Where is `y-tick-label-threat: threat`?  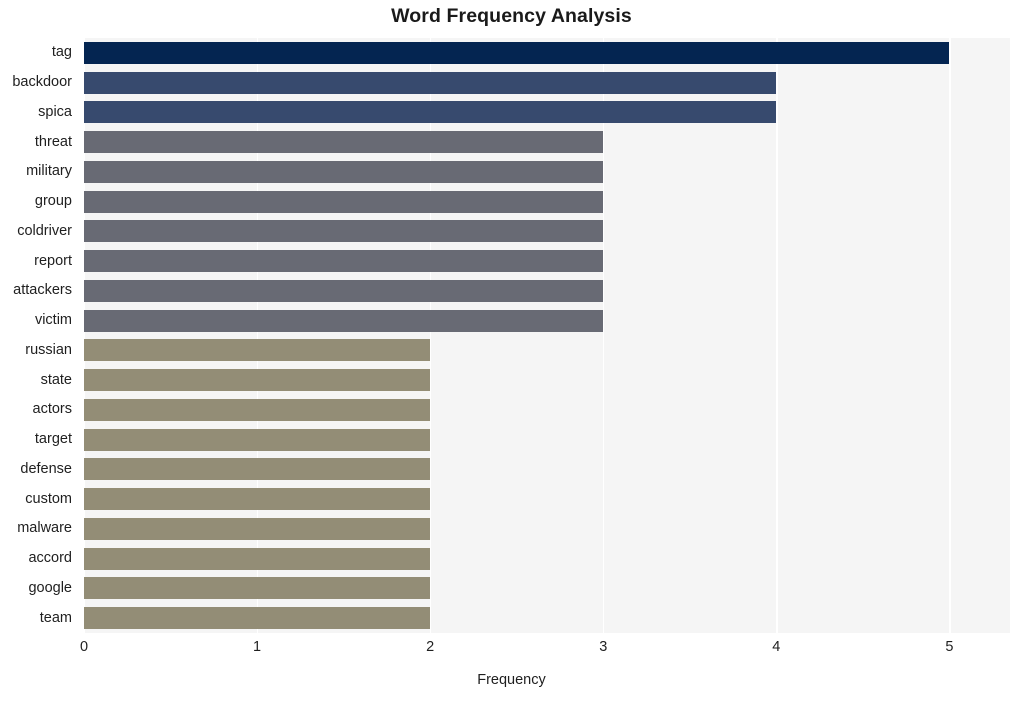
y-tick-label-threat: threat is located at coordinates (53, 141).